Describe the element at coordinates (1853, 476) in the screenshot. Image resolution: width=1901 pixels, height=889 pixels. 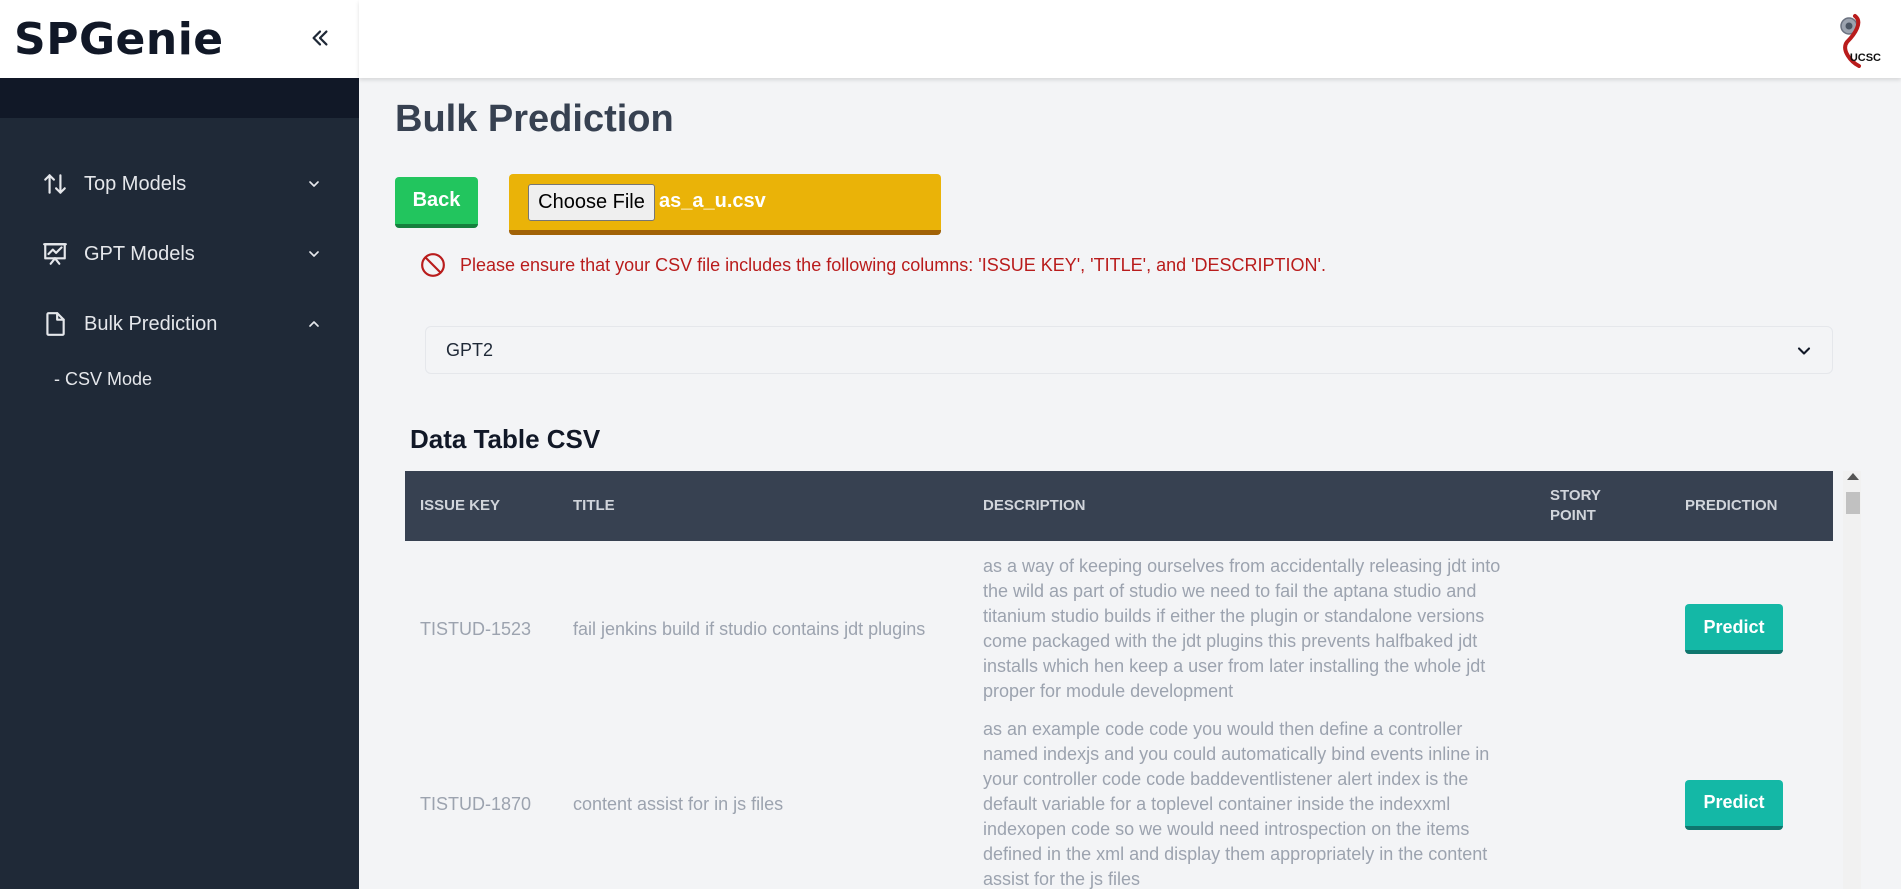
I see `scroll-up-arrow-icon` at that location.